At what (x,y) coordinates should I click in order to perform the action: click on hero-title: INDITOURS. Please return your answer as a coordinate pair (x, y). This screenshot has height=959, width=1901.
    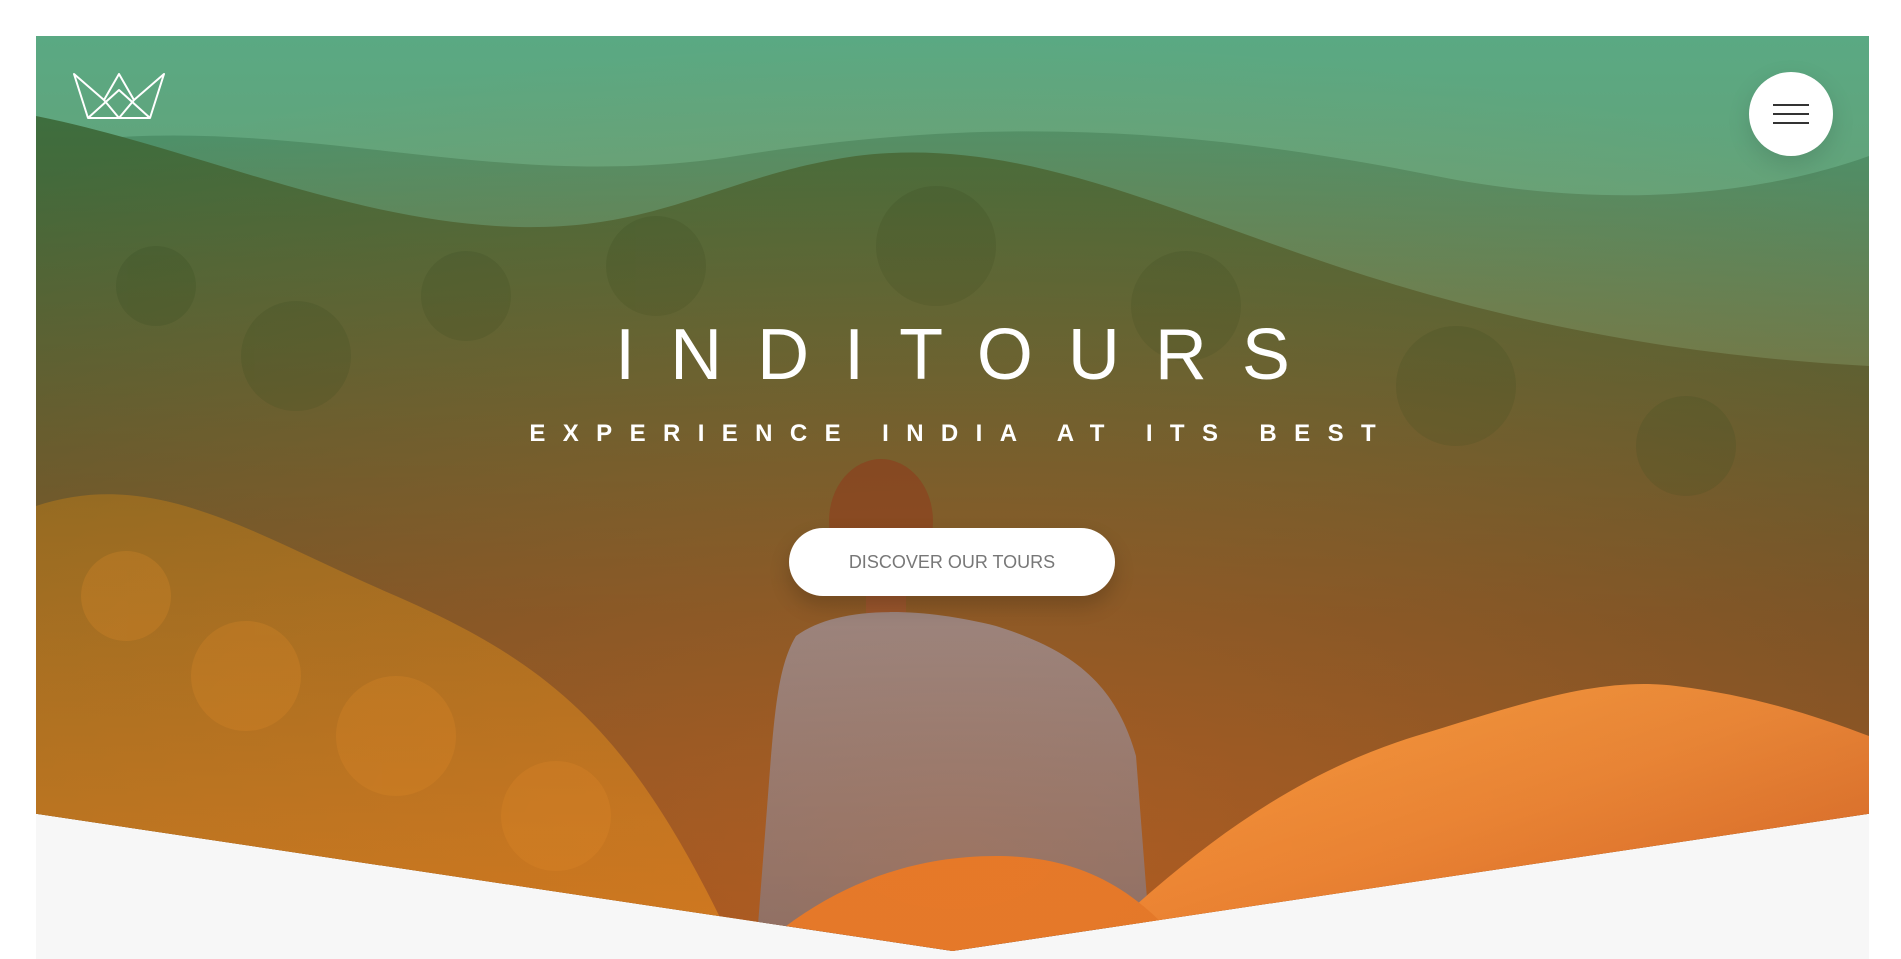
    Looking at the image, I should click on (970, 355).